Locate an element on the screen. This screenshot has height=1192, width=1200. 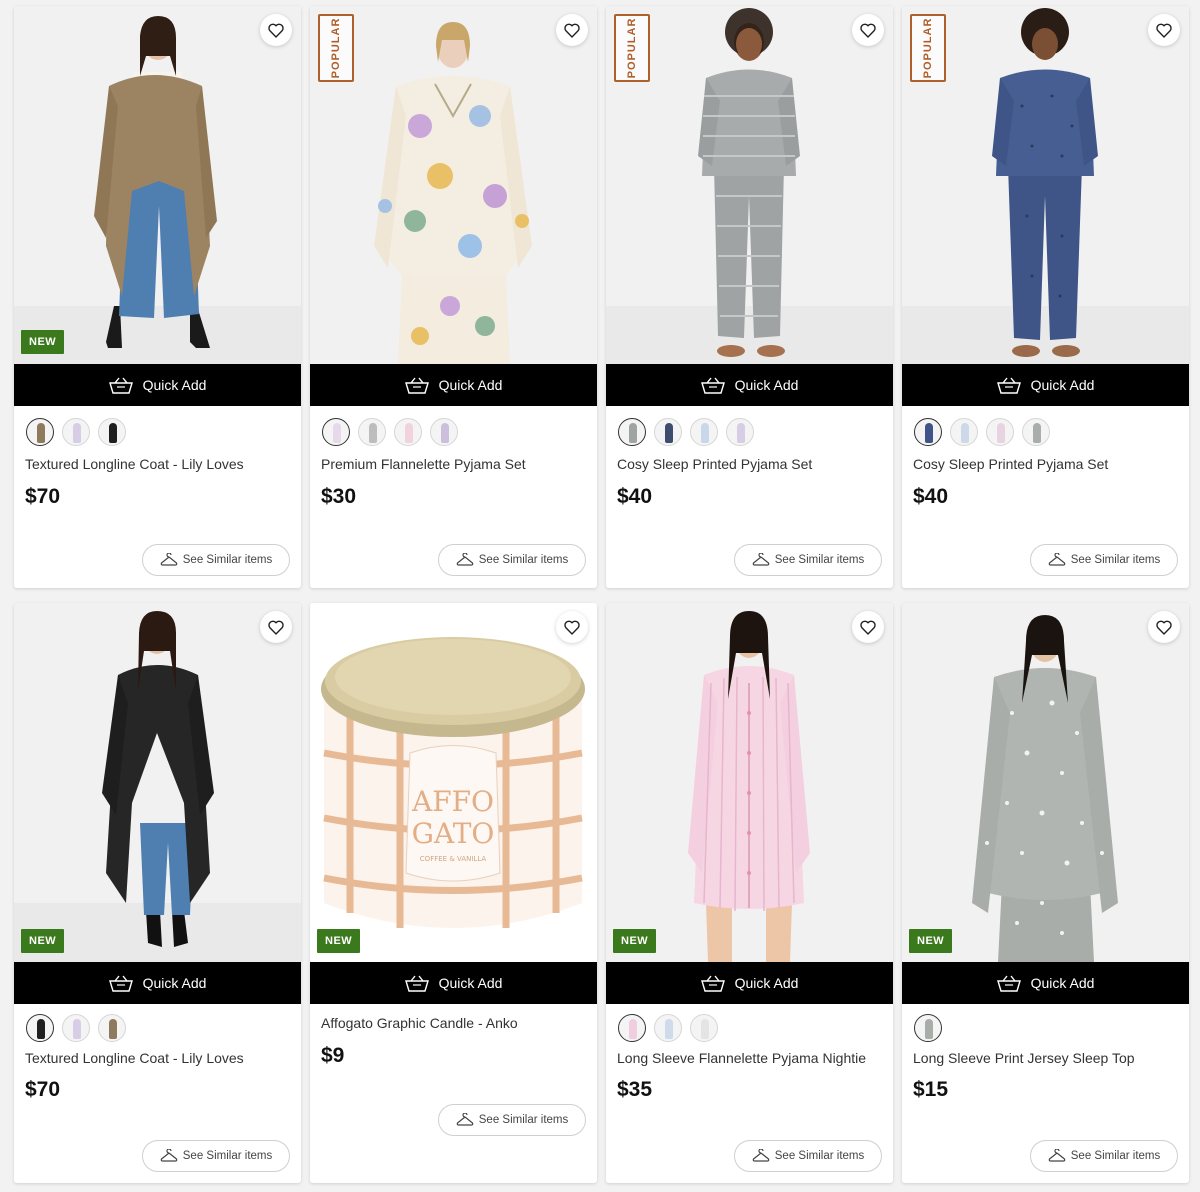
candle-label-line1: AFFO is located at coordinates (452, 801).